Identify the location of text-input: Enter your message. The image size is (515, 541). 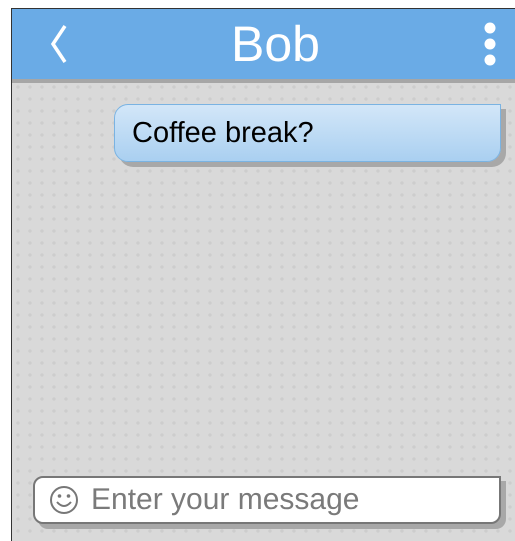
(288, 500).